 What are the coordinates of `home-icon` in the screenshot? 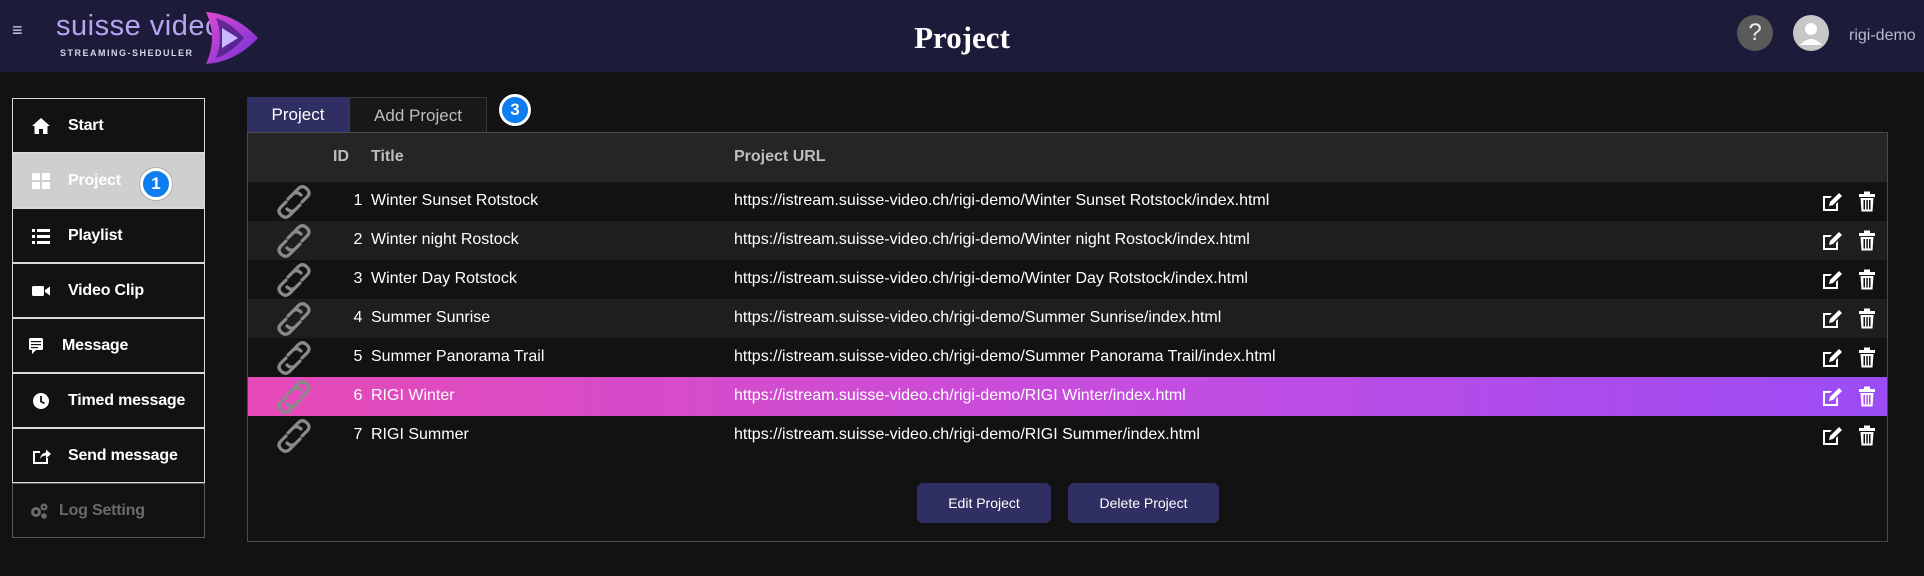 It's located at (41, 126).